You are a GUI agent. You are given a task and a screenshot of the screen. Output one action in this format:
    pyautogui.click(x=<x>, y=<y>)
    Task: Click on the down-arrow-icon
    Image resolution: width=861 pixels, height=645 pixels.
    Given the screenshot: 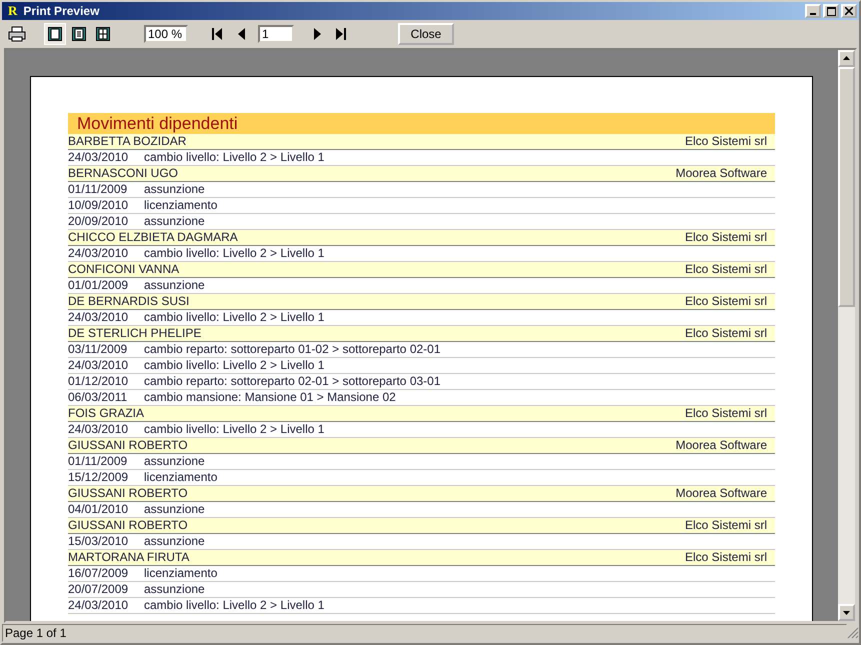 What is the action you would take?
    pyautogui.click(x=846, y=612)
    